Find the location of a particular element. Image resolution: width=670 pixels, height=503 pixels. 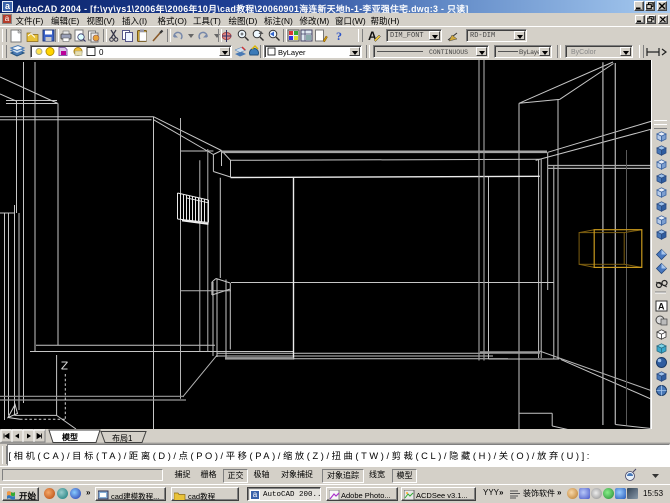

svg-text: A is located at coordinates (661, 307).